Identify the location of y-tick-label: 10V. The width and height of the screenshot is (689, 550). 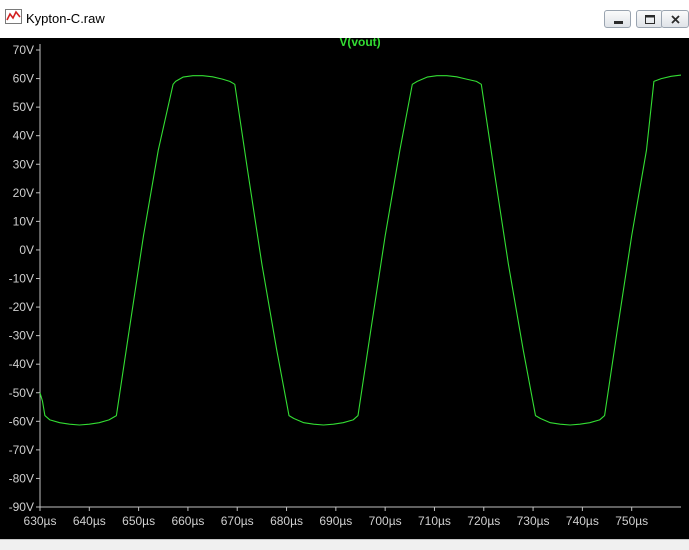
(23, 221).